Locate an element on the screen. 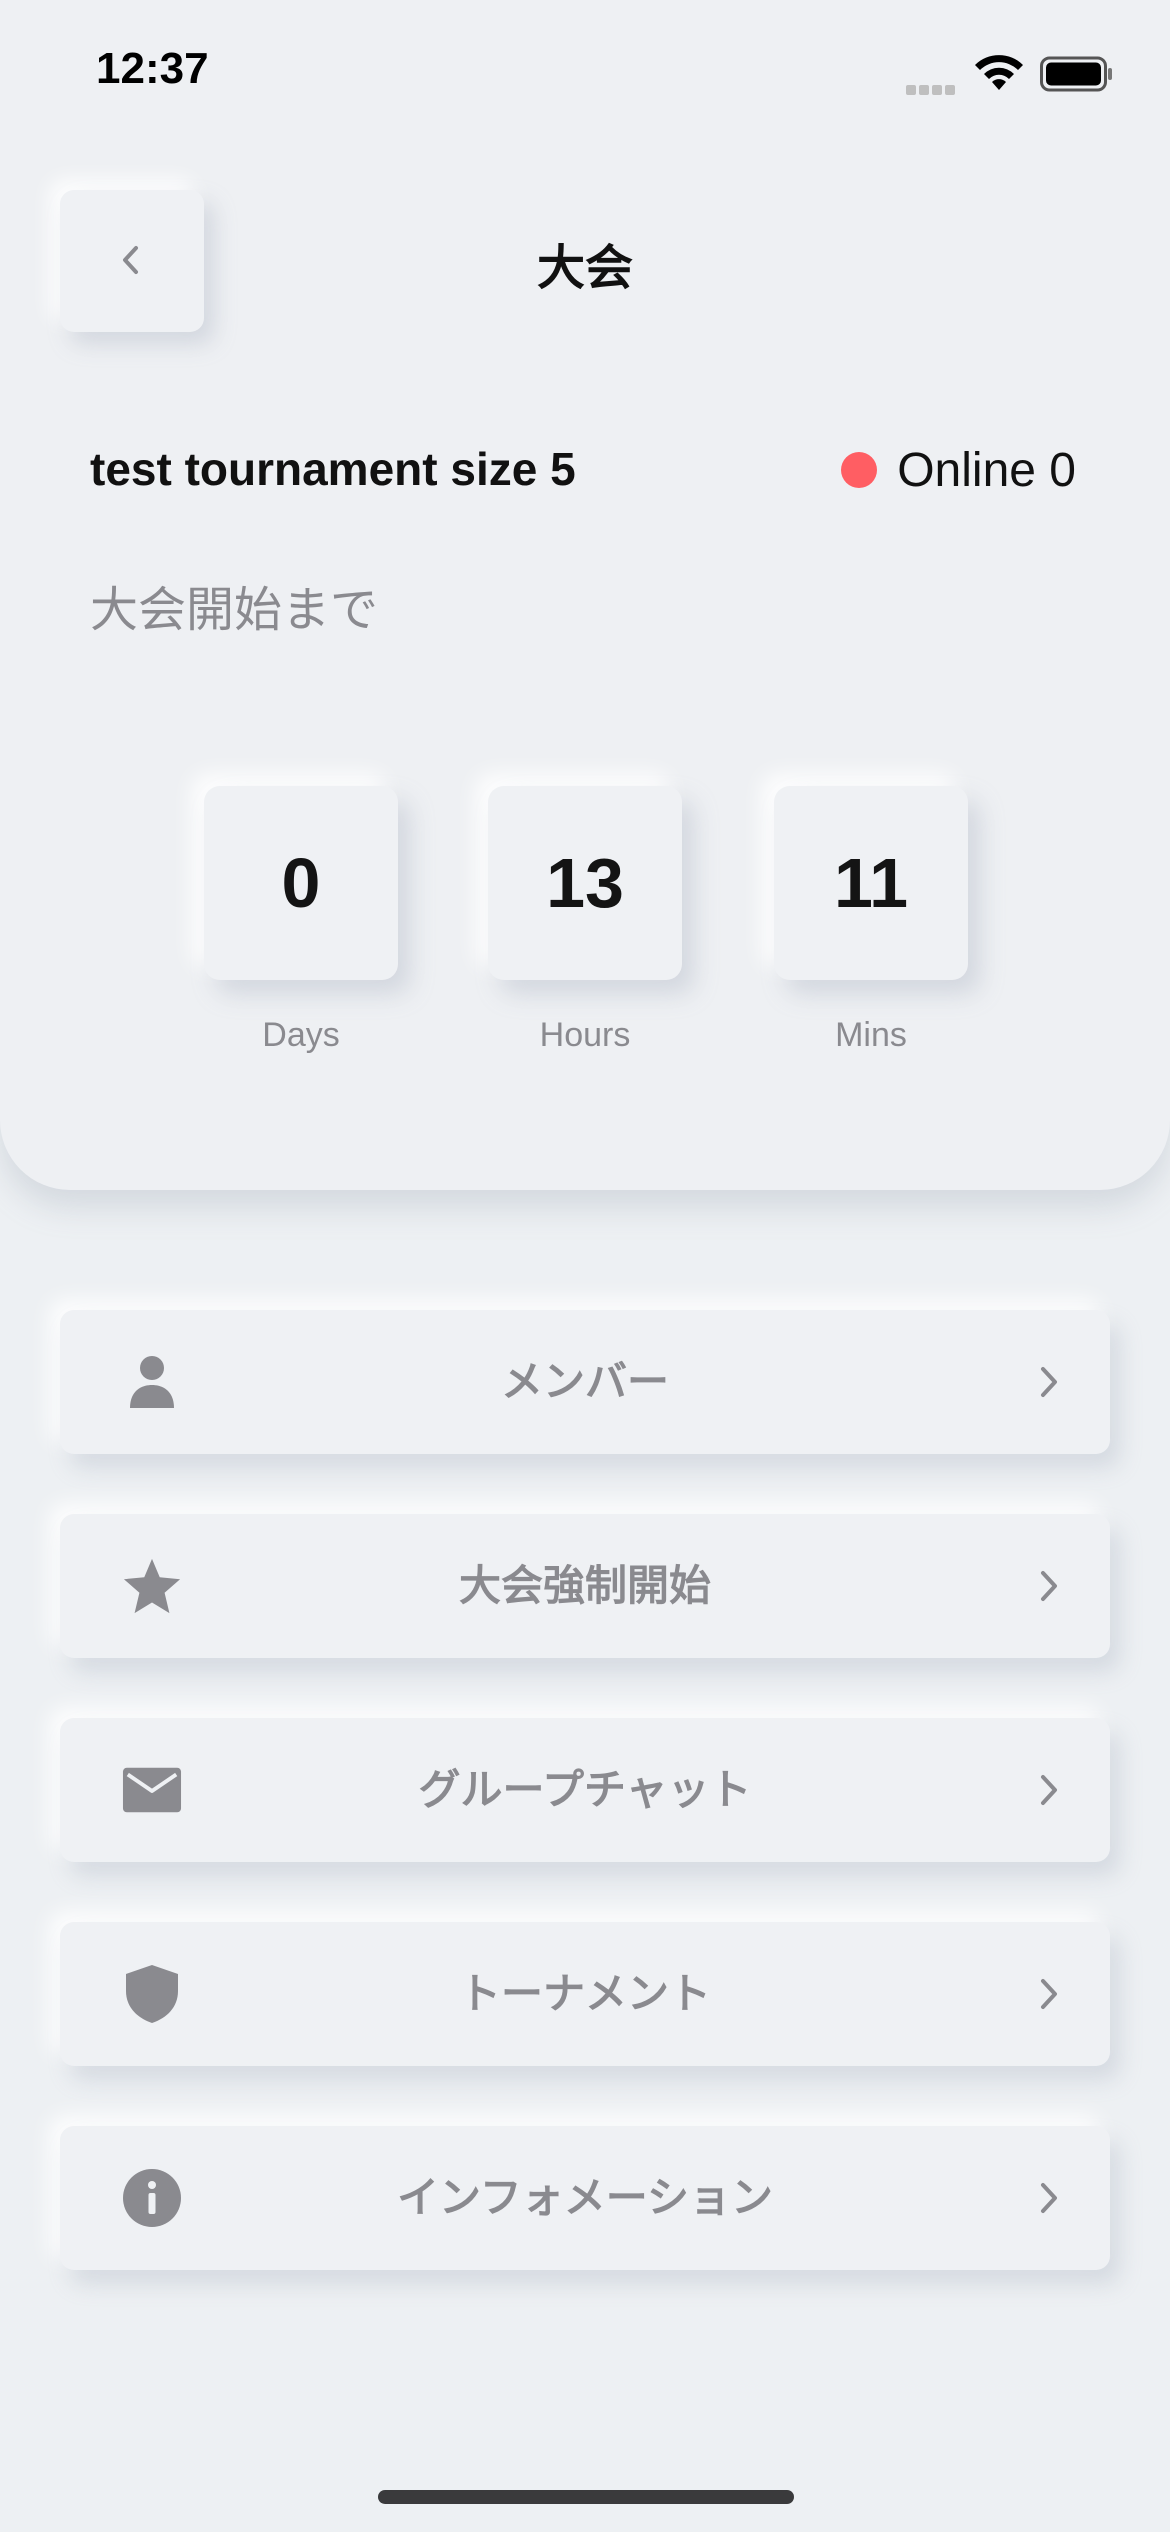 The height and width of the screenshot is (2532, 1170). menu-item-tournament: トーナメント is located at coordinates (585, 1994).